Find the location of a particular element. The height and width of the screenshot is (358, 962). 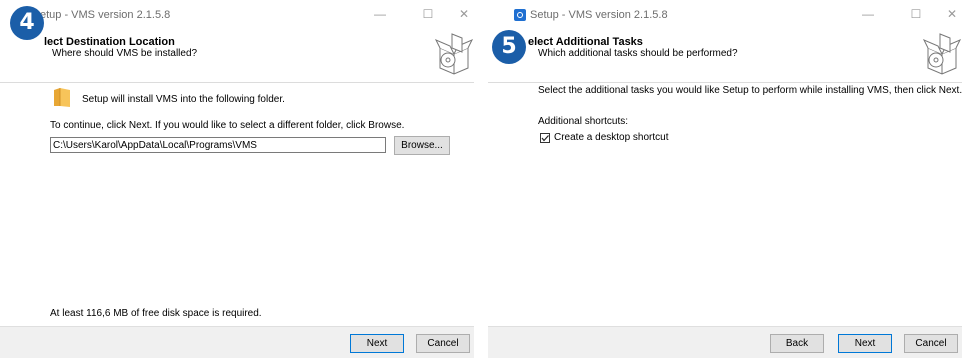

step-badge: 5 is located at coordinates (509, 47).